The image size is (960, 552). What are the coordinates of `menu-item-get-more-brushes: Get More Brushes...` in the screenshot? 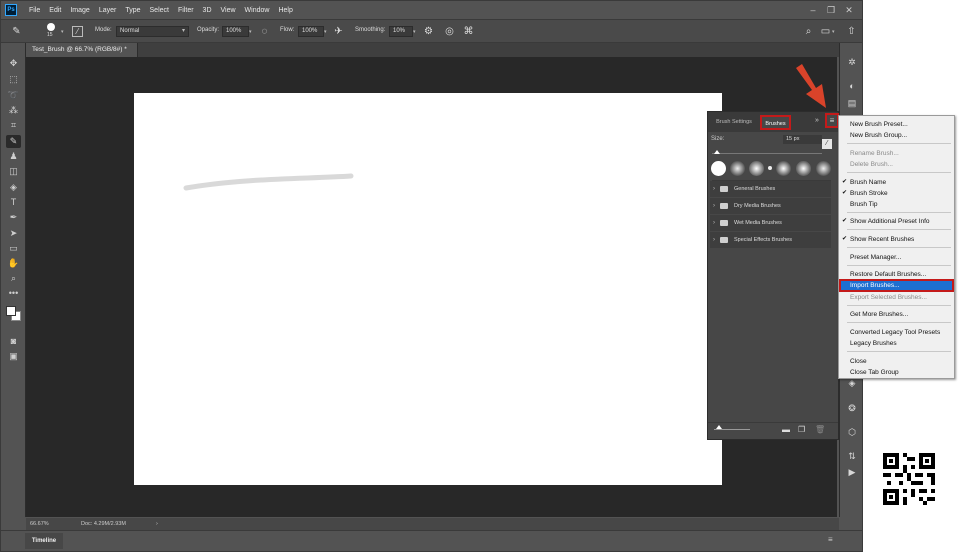 It's located at (896, 314).